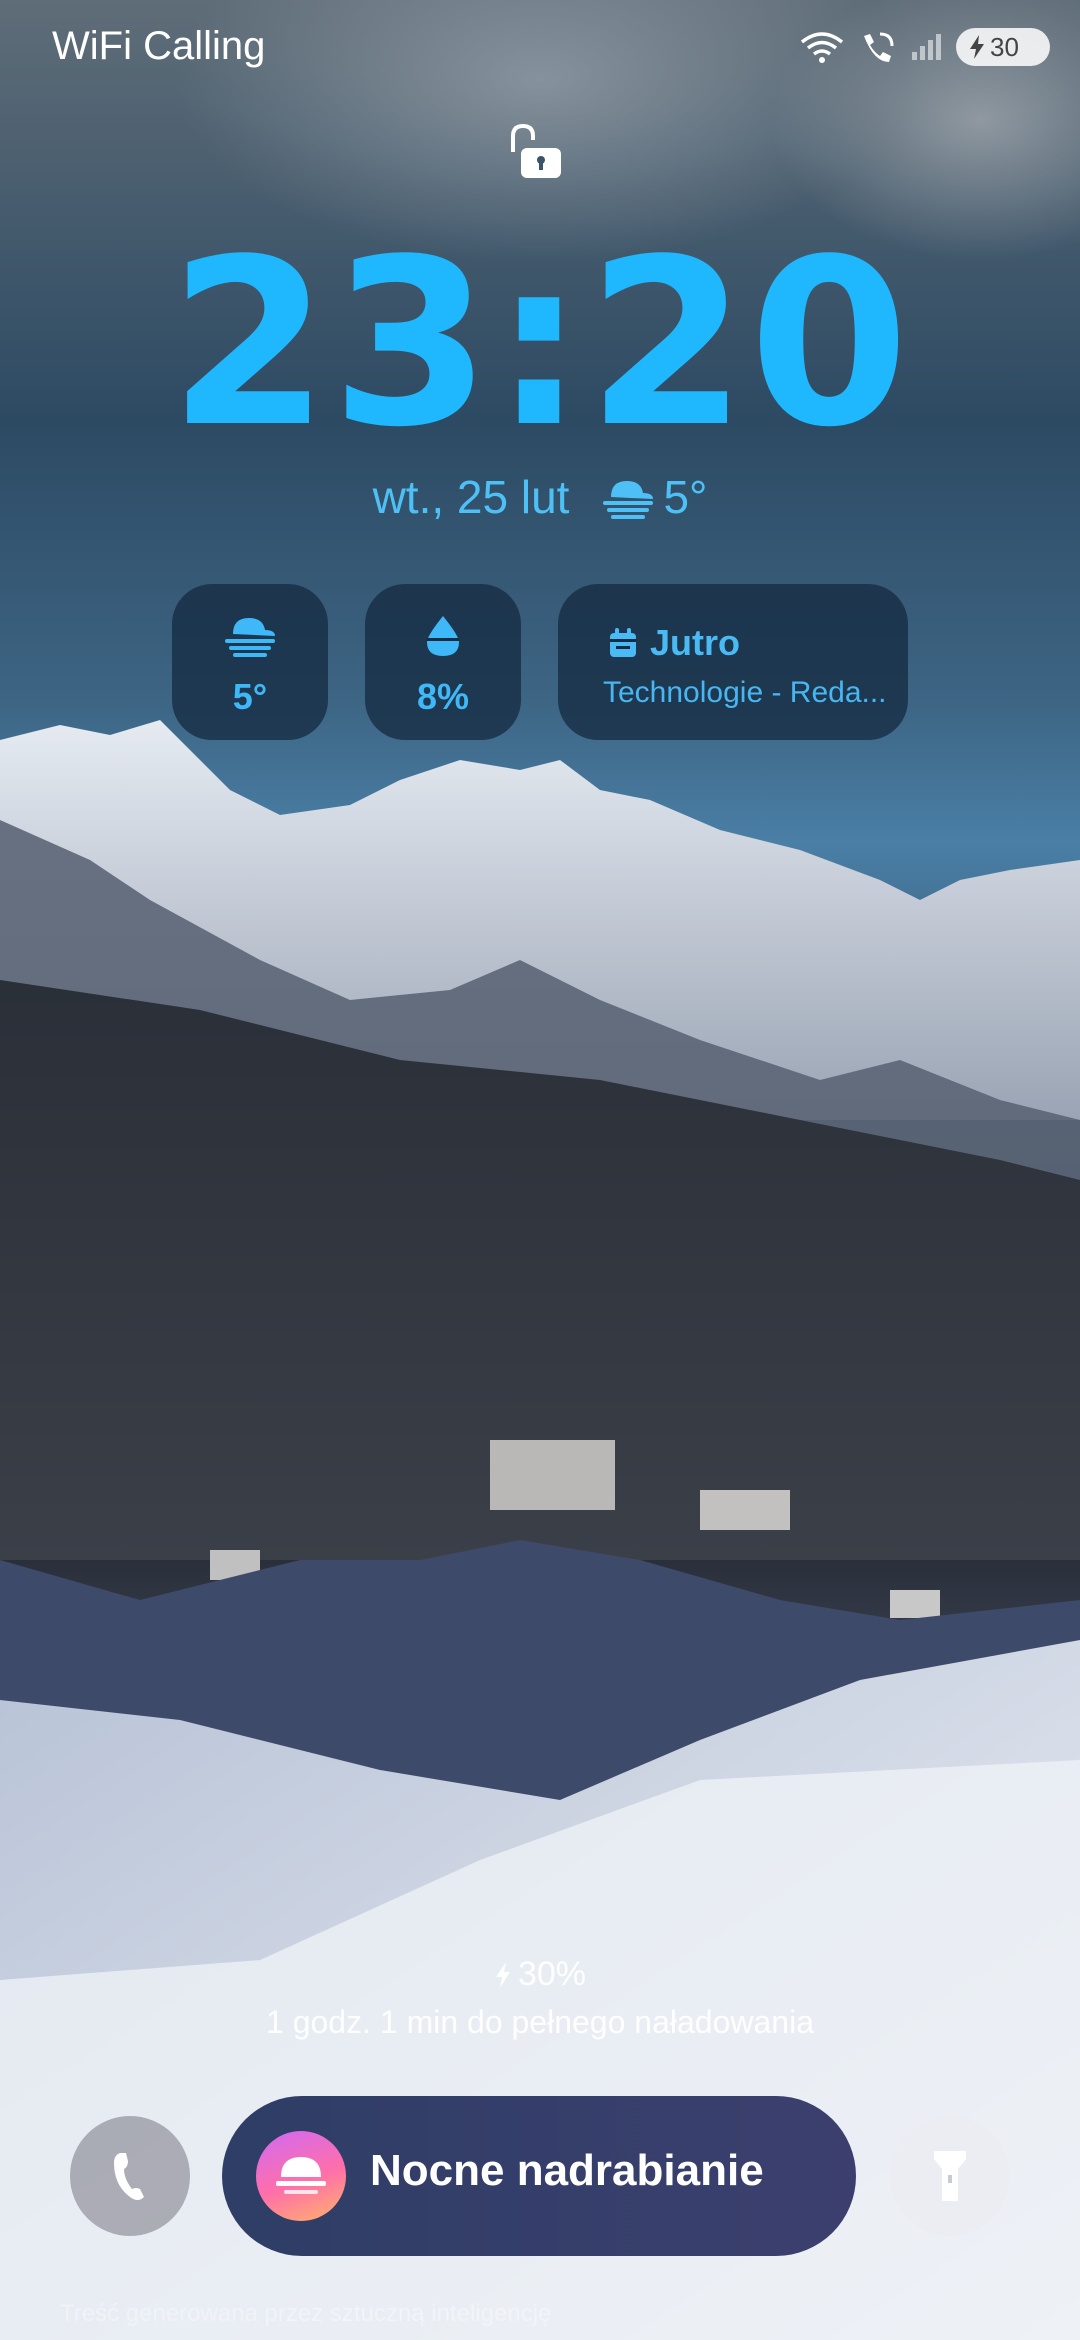  I want to click on date-weather-line: wt., 25 lut 5°, so click(540, 497).